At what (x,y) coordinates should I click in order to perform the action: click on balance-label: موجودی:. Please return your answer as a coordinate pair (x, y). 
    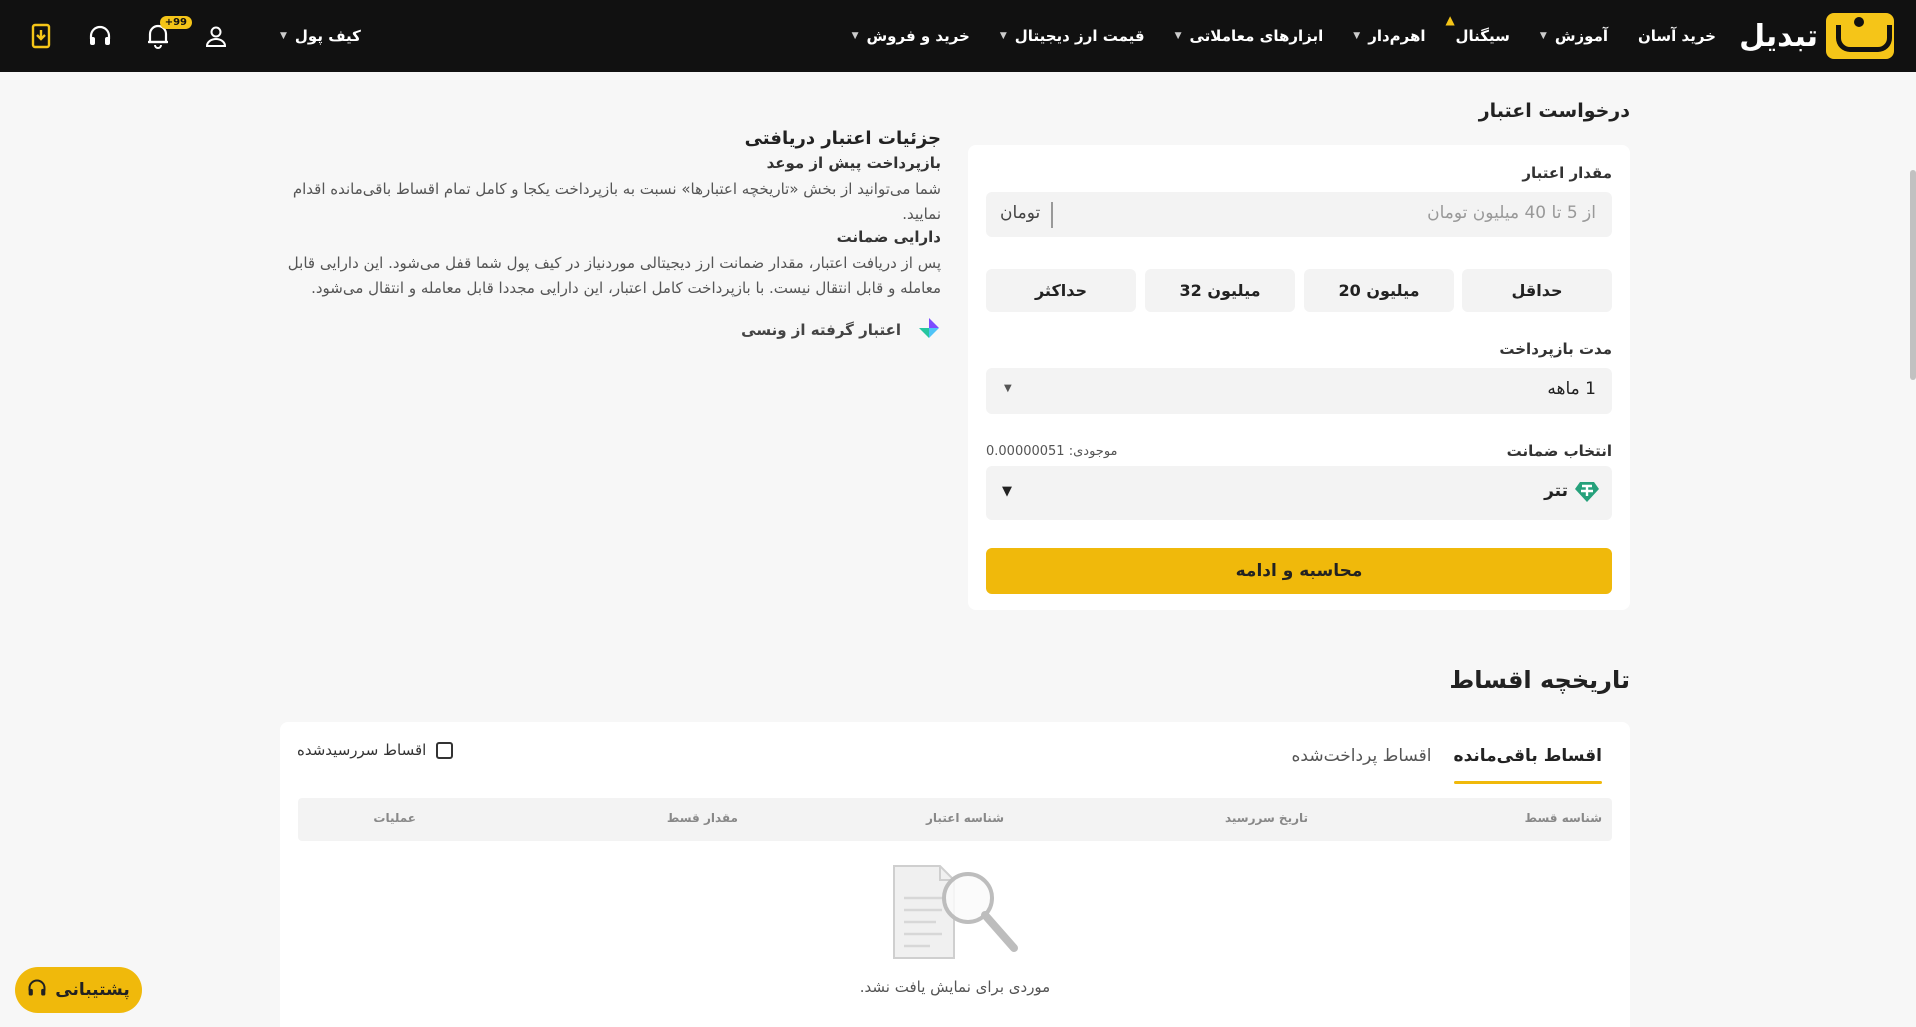
    Looking at the image, I should click on (1093, 451).